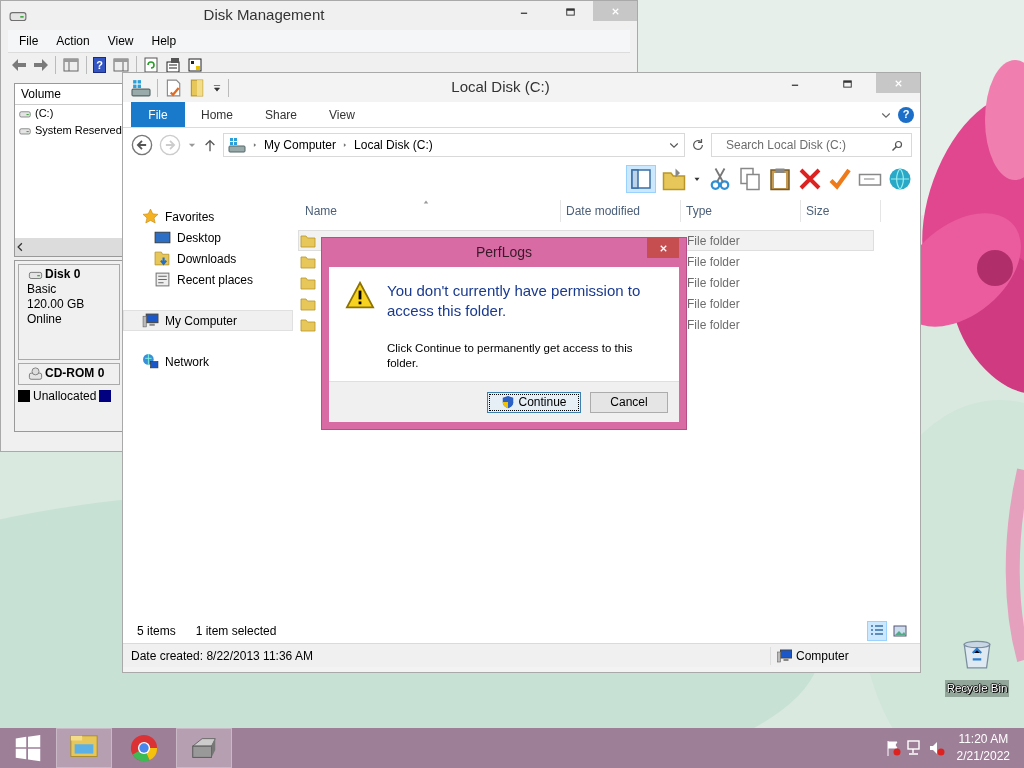 Image resolution: width=1024 pixels, height=768 pixels. Describe the element at coordinates (45, 319) in the screenshot. I see `disk-info: Online` at that location.